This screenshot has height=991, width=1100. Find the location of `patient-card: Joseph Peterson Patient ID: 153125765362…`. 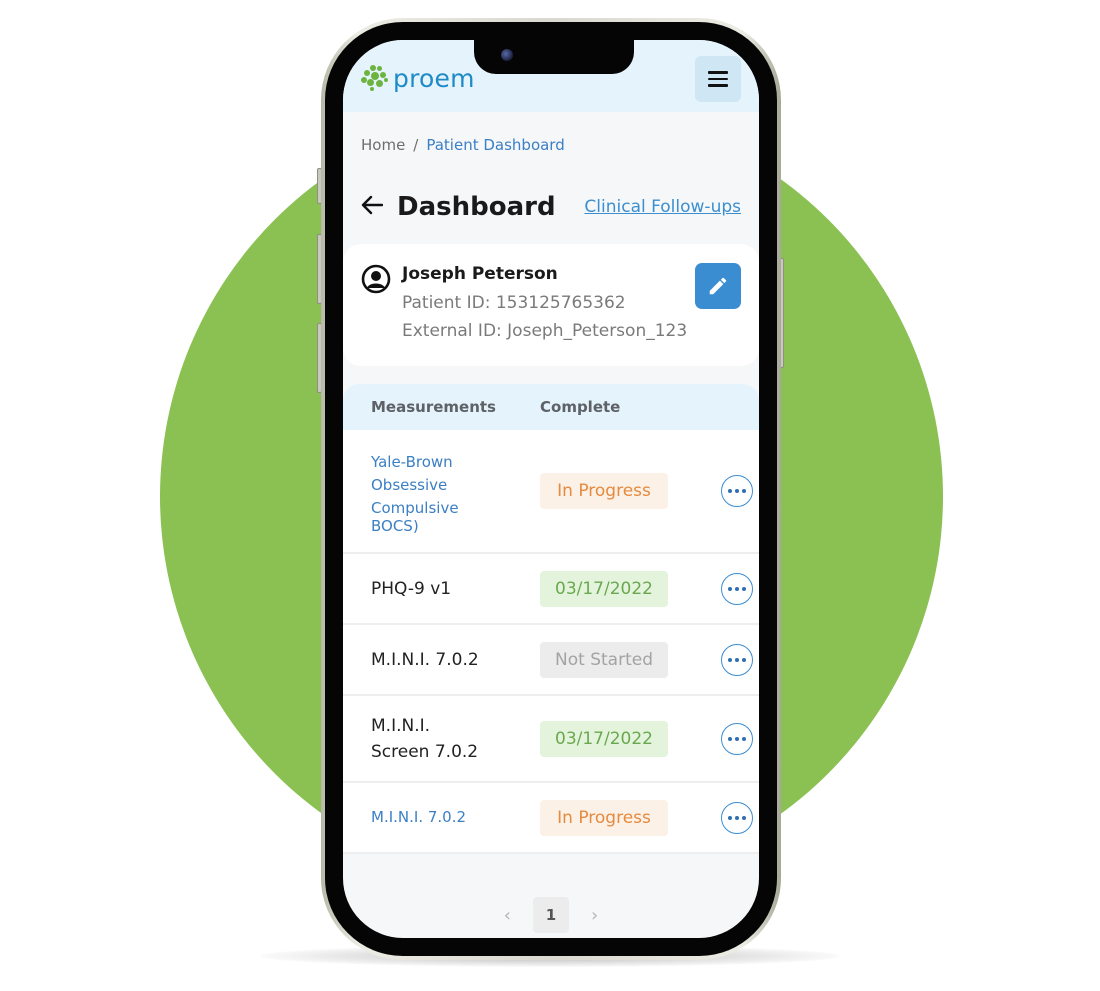

patient-card: Joseph Peterson Patient ID: 153125765362… is located at coordinates (551, 305).